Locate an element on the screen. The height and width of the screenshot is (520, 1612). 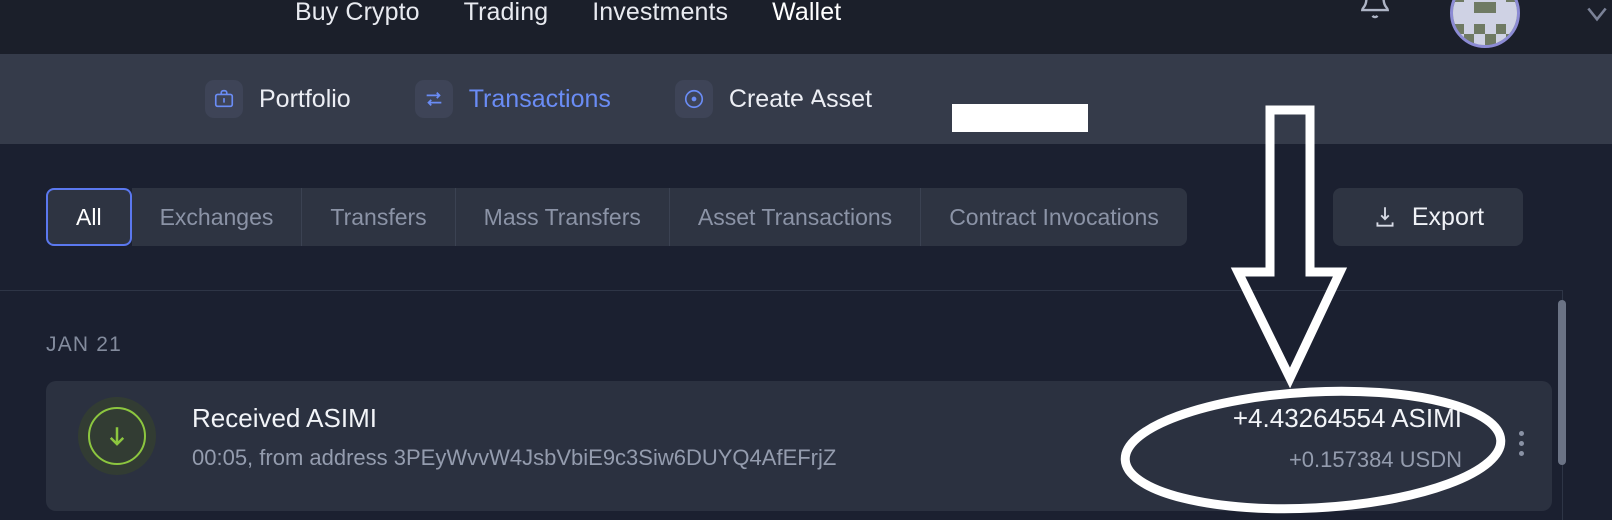
avatar-identicon is located at coordinates (1485, 22).